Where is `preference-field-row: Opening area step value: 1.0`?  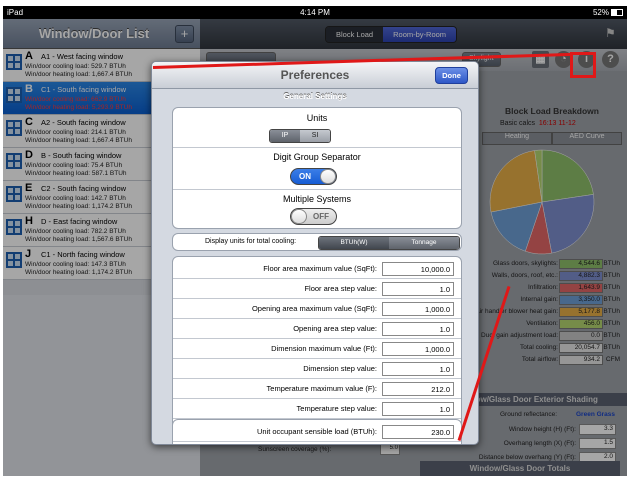 preference-field-row: Opening area step value: 1.0 is located at coordinates (317, 329).